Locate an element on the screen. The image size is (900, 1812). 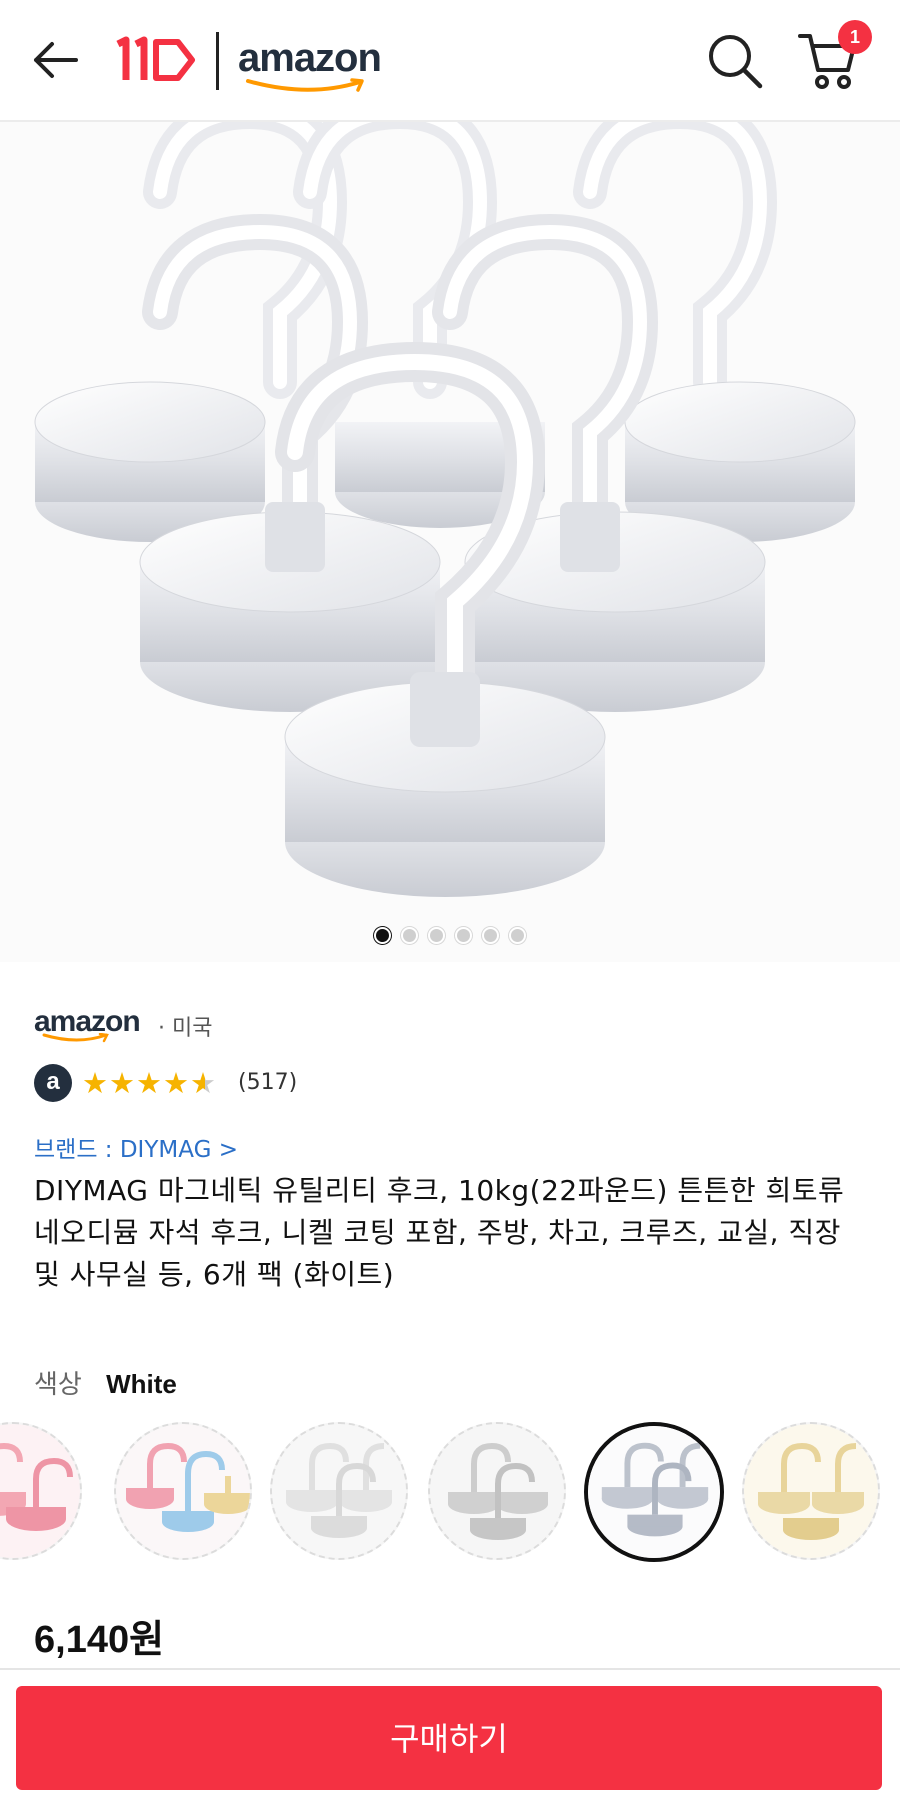
amazon-logo-text: amazon is located at coordinates (310, 58).